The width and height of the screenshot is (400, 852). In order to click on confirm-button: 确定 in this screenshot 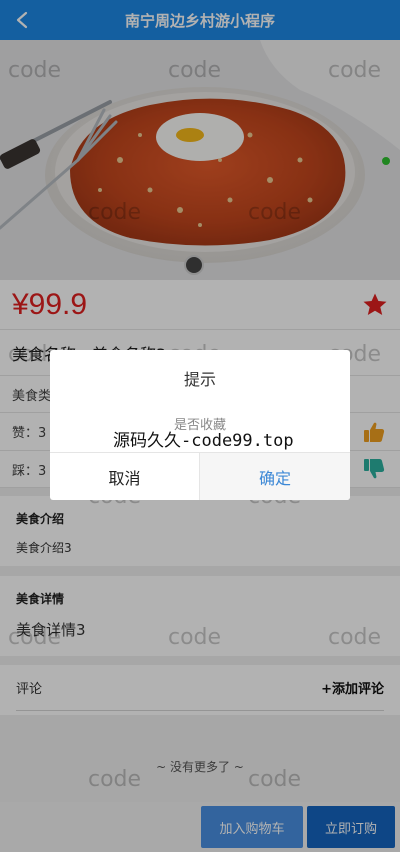, I will do `click(275, 476)`.